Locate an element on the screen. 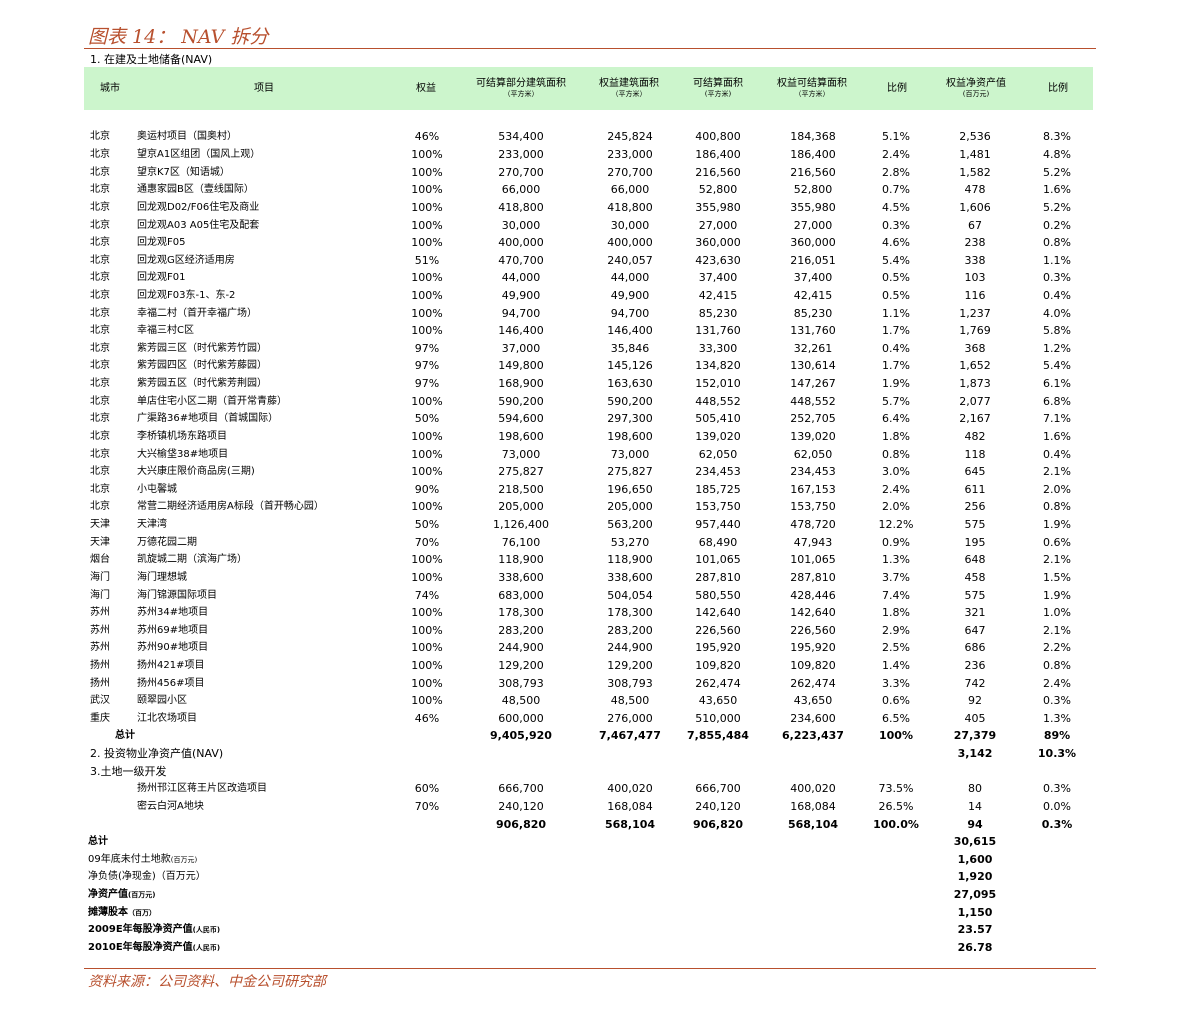 This screenshot has width=1191, height=1011. cell-value: 0.2% is located at coordinates (1057, 225).